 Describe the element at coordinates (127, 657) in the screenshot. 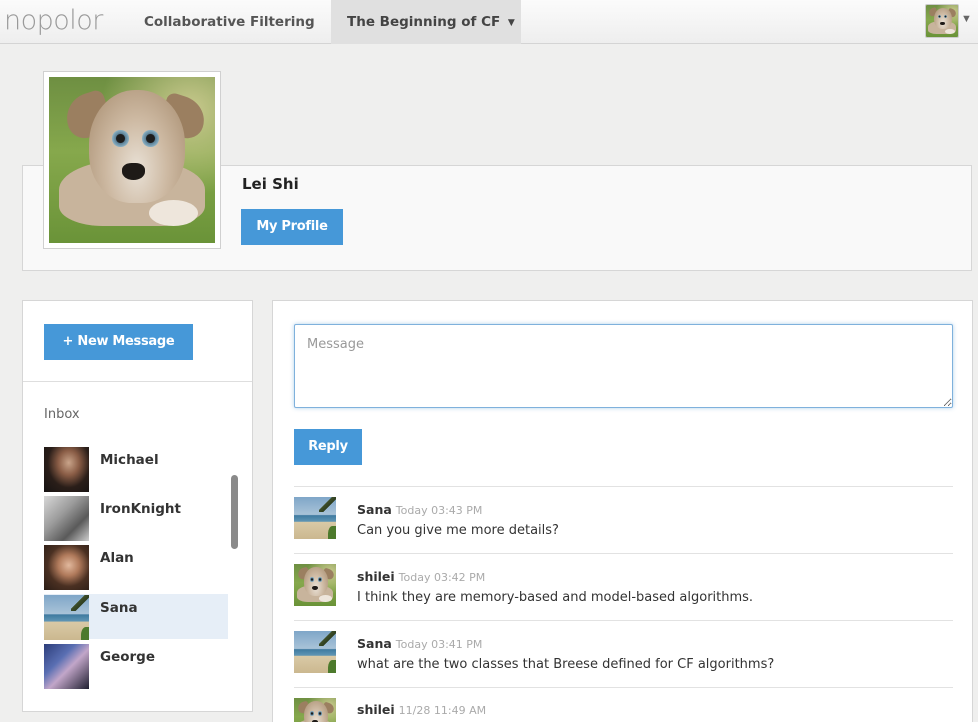

I see `contact-name: George` at that location.